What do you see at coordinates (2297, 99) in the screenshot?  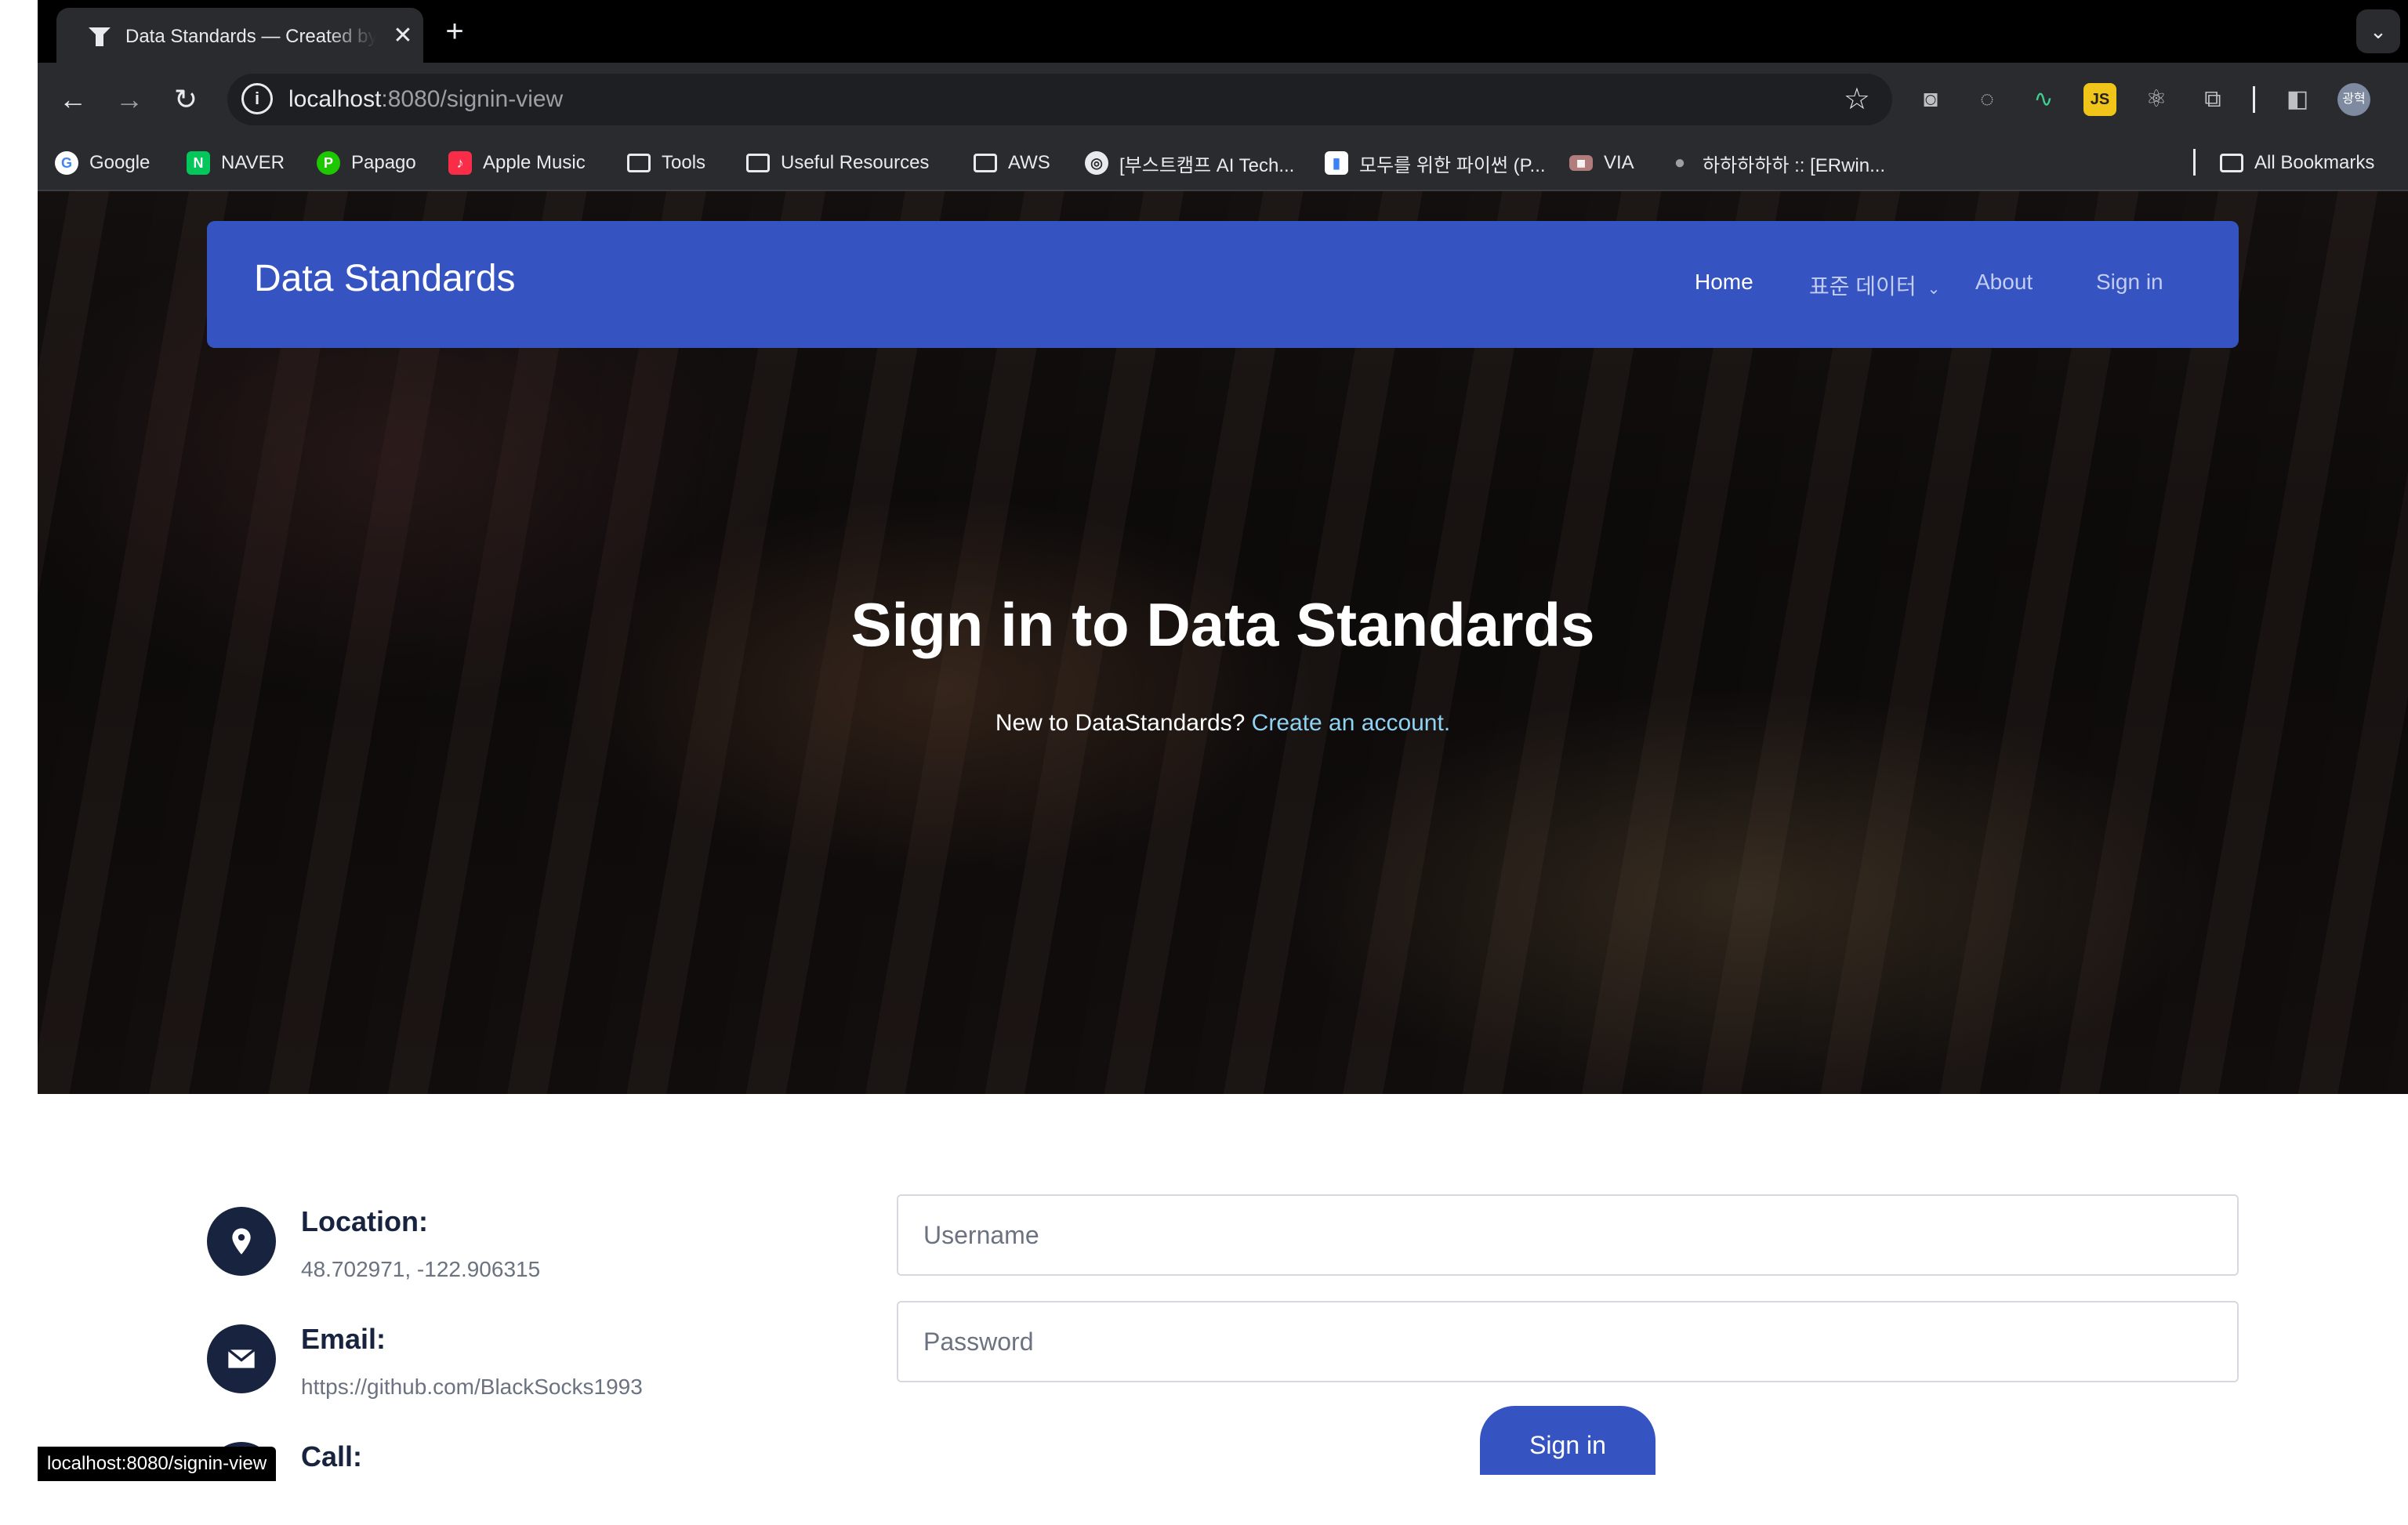 I see `side-panel-icon: ◧` at bounding box center [2297, 99].